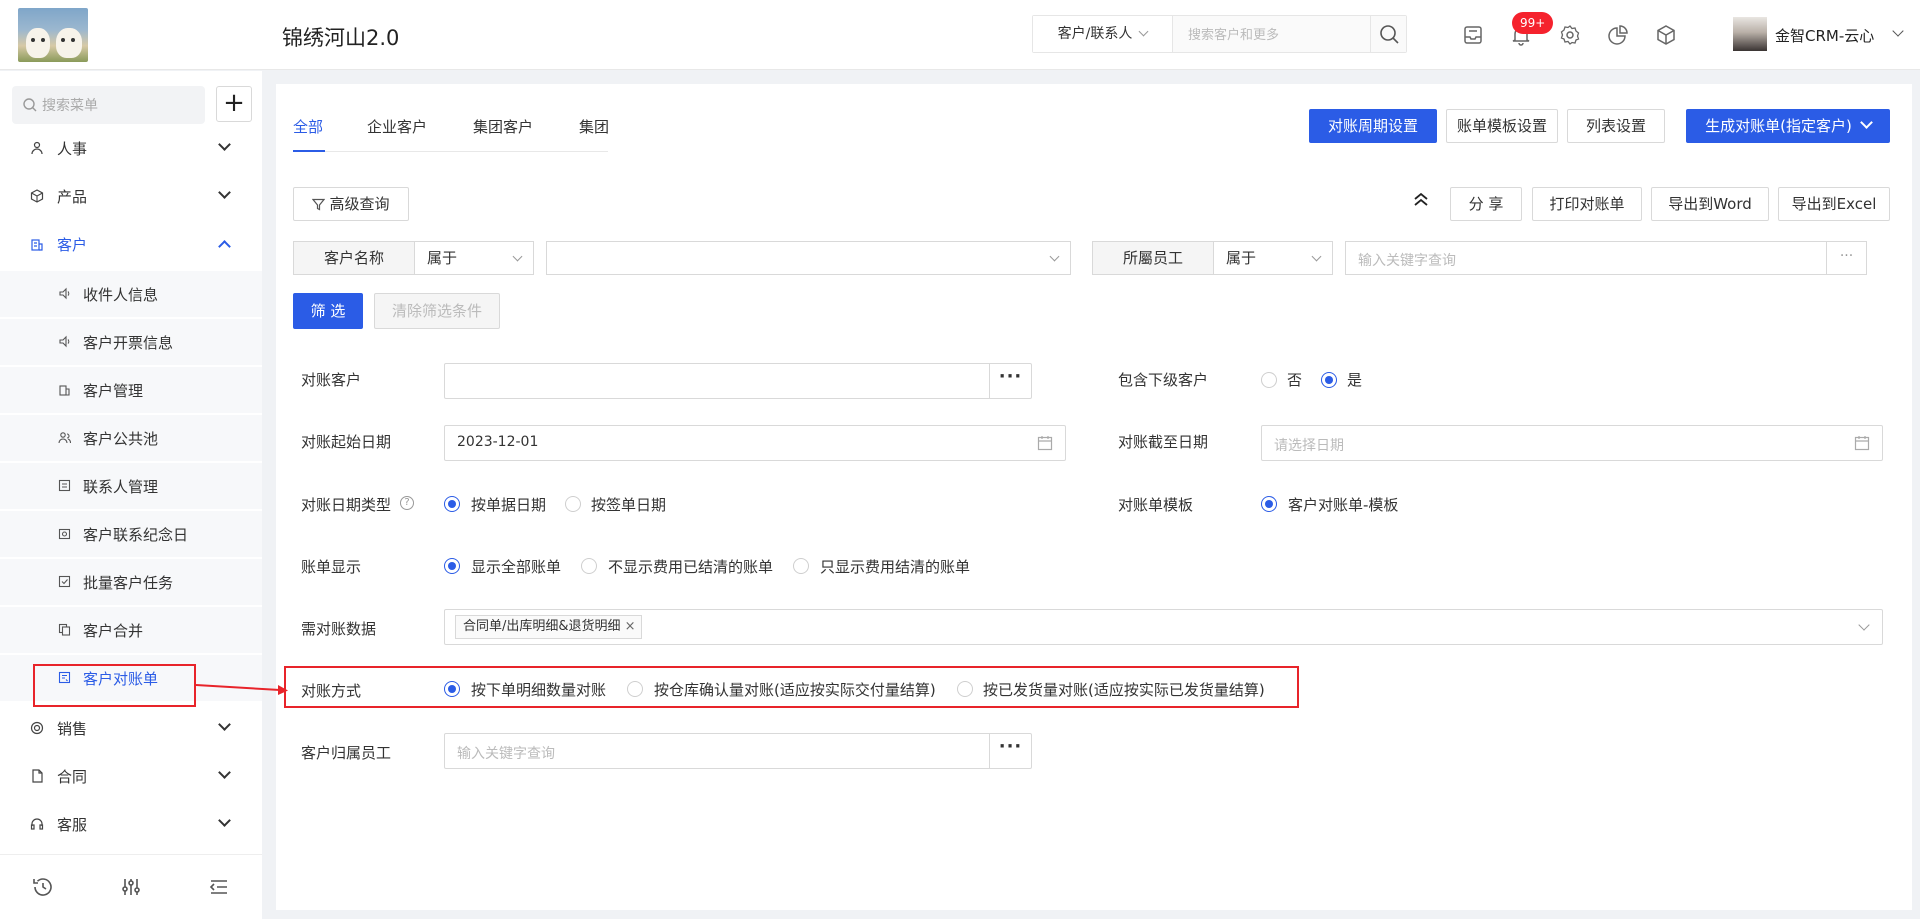 The height and width of the screenshot is (919, 1920). What do you see at coordinates (594, 126) in the screenshot?
I see `tab-group: 集团` at bounding box center [594, 126].